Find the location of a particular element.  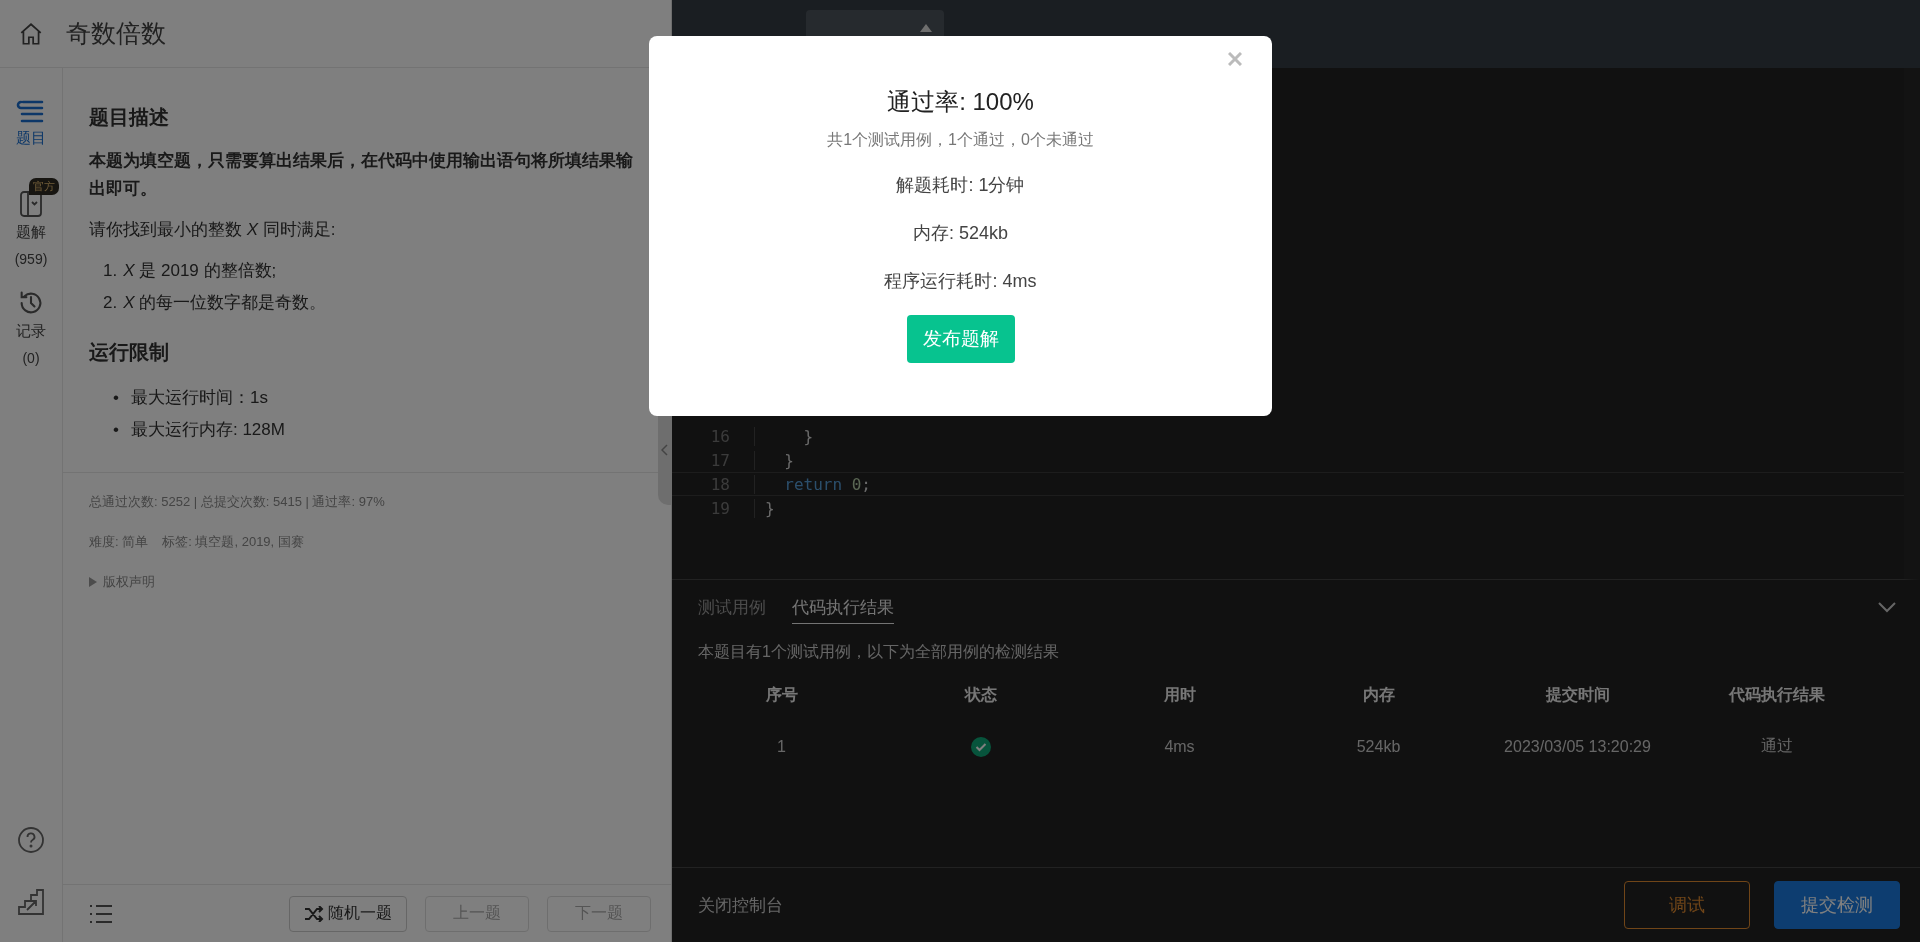

table-cell-text: 通过 is located at coordinates (1776, 746).